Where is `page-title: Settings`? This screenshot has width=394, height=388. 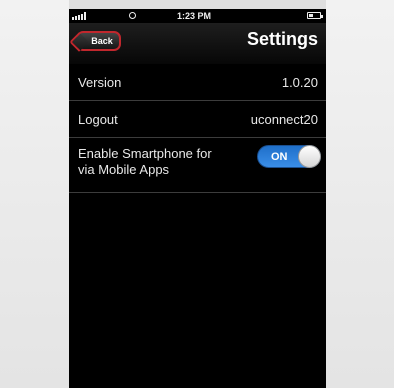 page-title: Settings is located at coordinates (282, 39).